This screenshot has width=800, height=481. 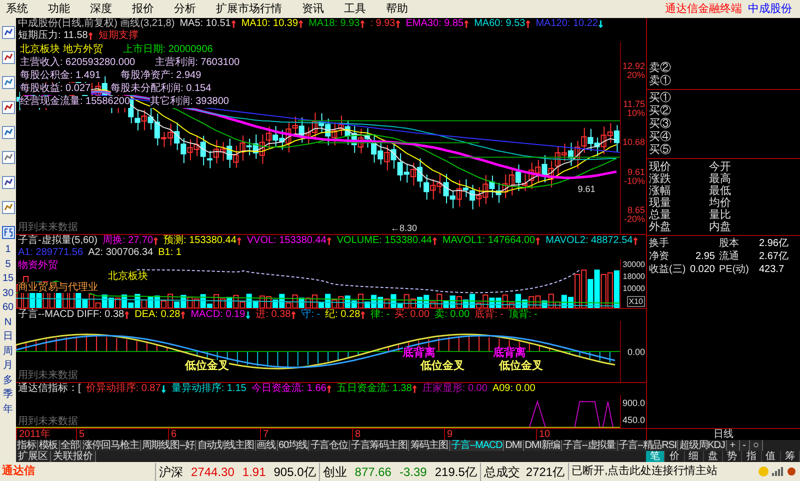 I want to click on percent-axis-label: 20%, so click(x=635, y=75).